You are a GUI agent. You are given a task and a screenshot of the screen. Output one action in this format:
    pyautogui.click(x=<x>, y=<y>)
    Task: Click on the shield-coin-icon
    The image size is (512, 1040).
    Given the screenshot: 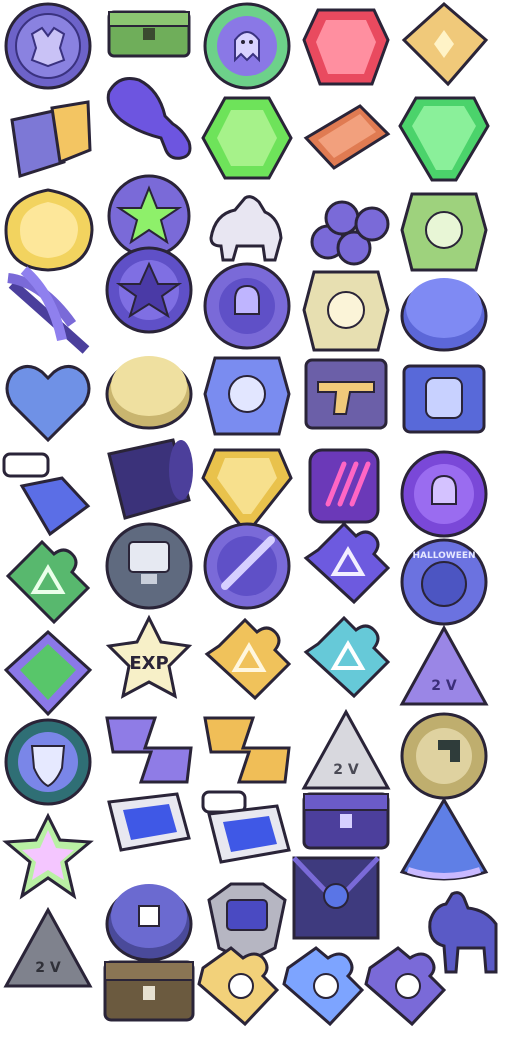 What is the action you would take?
    pyautogui.click(x=48, y=762)
    